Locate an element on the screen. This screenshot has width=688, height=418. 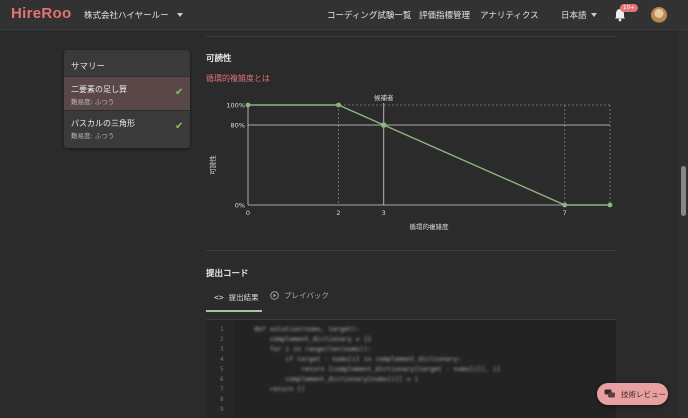
code-line: for i in range(len(nums)): is located at coordinates (313, 349).